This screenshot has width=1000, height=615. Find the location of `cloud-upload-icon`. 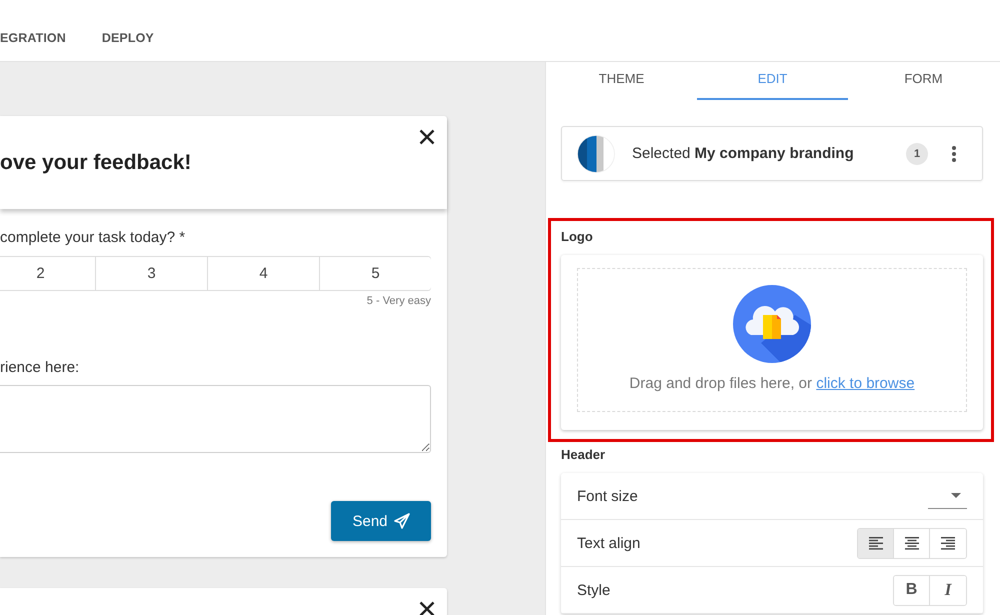

cloud-upload-icon is located at coordinates (772, 324).